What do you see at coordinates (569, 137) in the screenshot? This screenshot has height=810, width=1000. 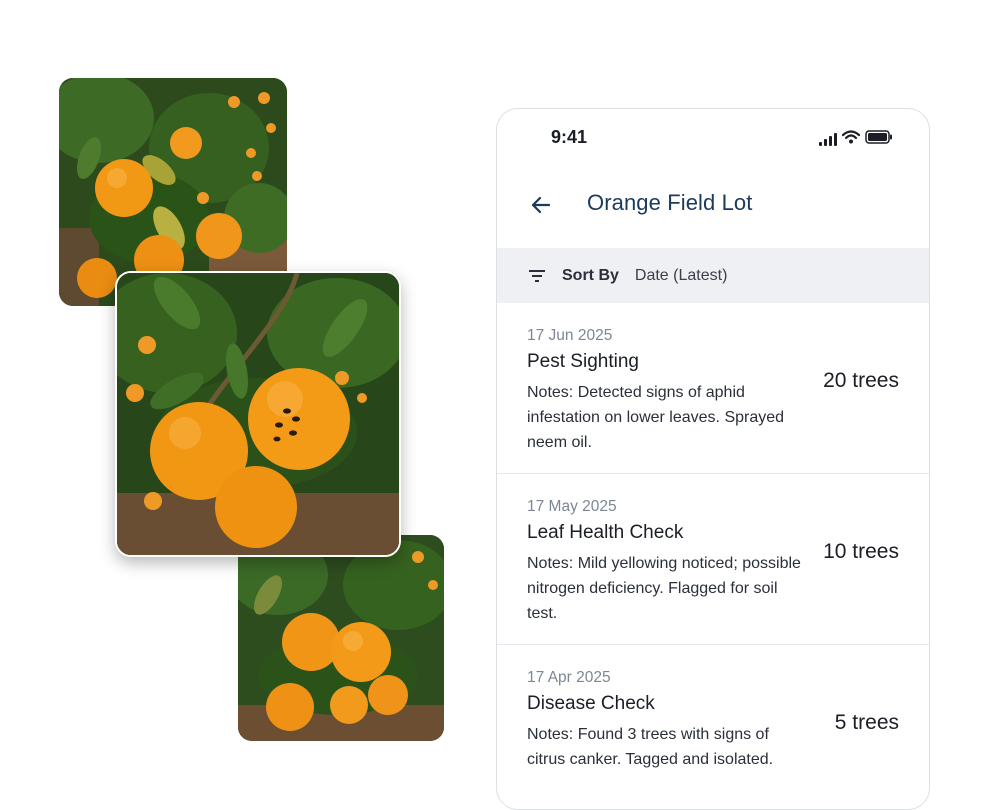 I see `status-time: 9:41` at bounding box center [569, 137].